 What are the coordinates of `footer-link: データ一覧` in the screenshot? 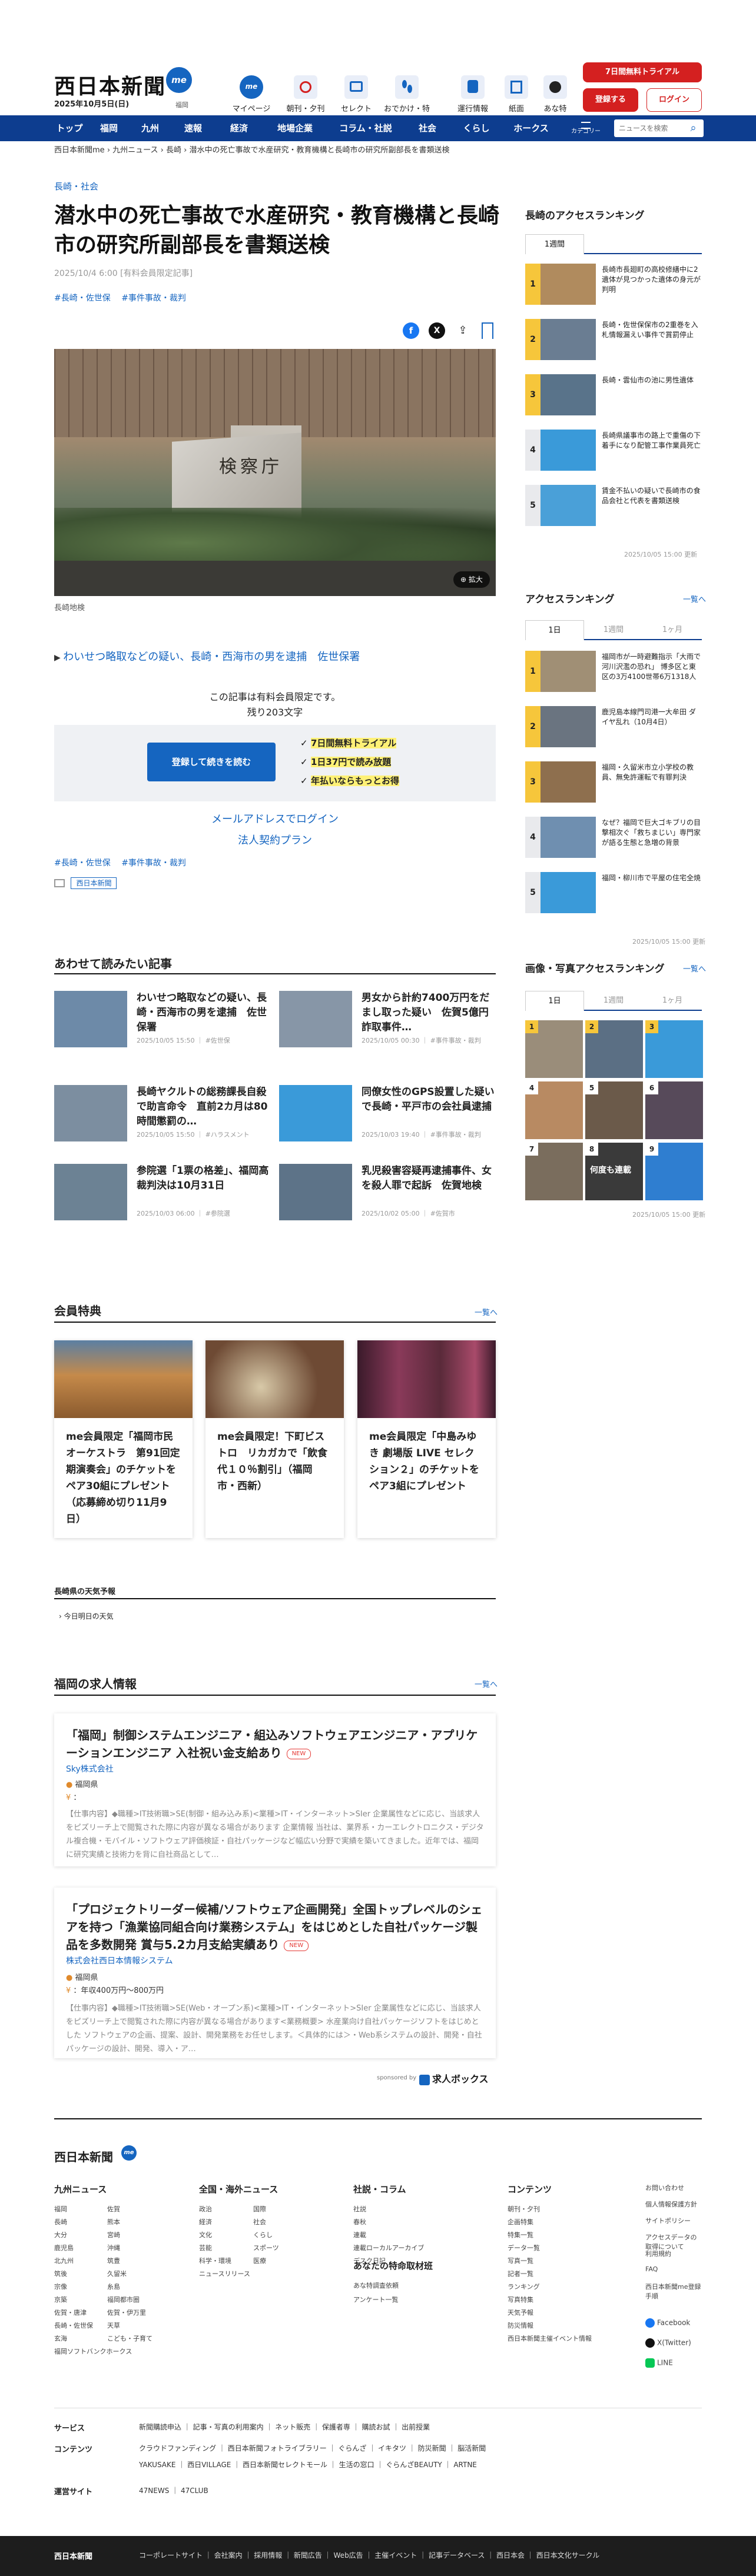 It's located at (524, 2247).